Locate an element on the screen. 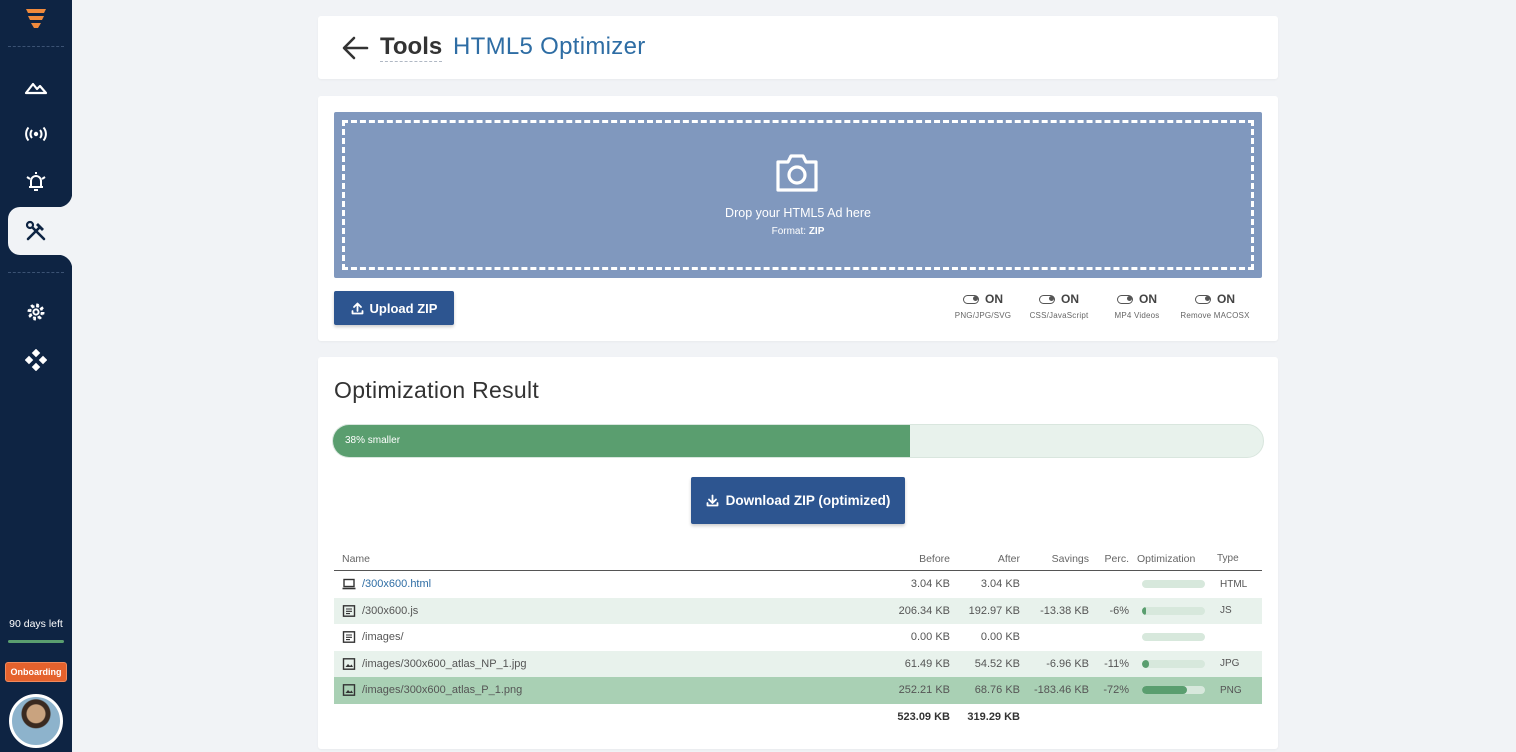 This screenshot has height=752, width=1516. row-type: PNG is located at coordinates (1231, 690).